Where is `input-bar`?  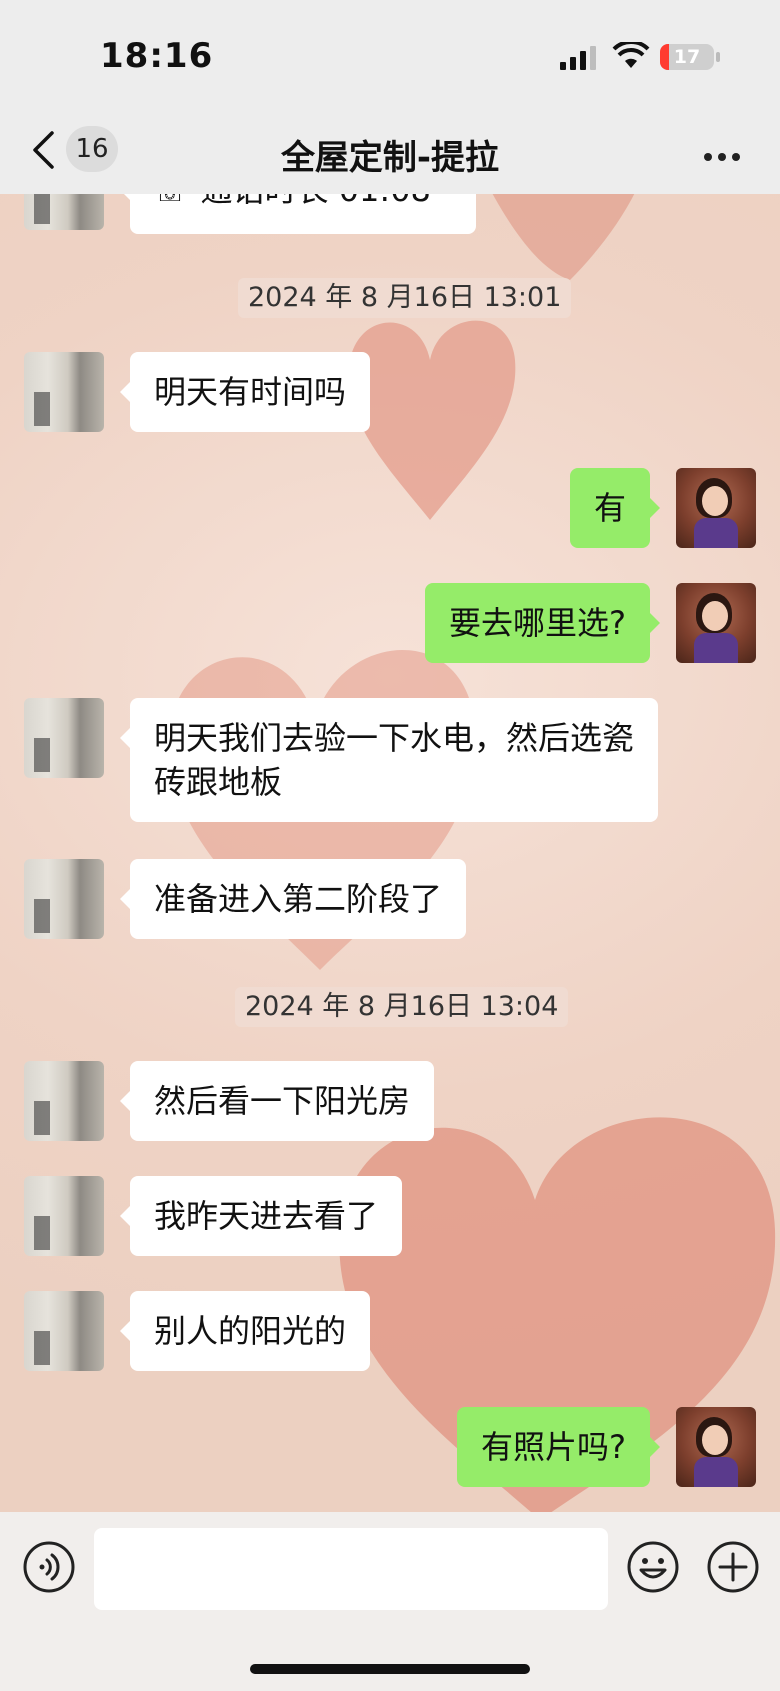 input-bar is located at coordinates (390, 1601).